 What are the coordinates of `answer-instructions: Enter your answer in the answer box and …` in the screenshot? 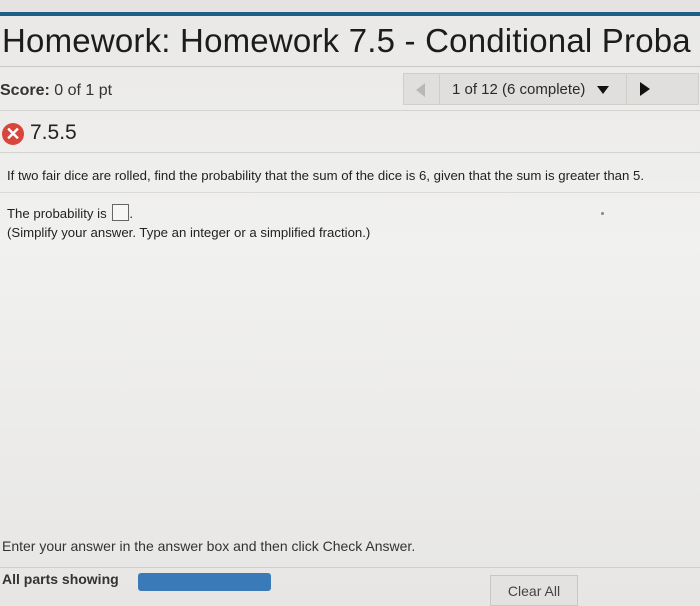 It's located at (209, 546).